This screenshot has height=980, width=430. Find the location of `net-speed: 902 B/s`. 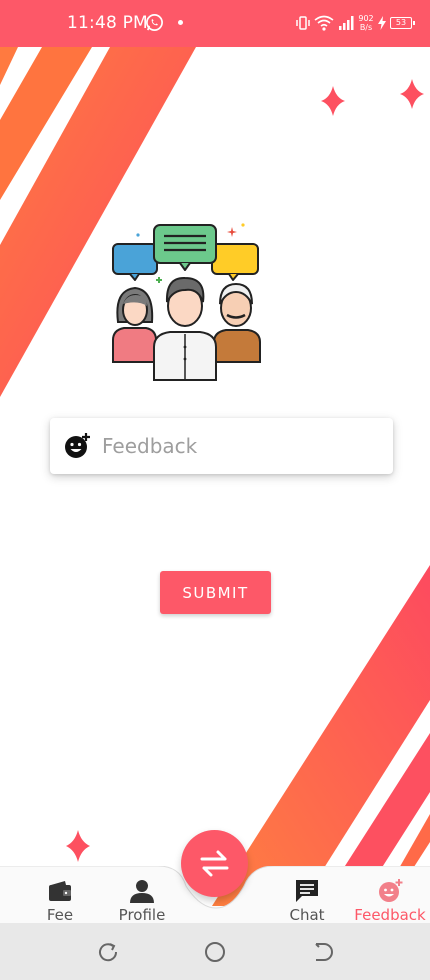

net-speed: 902 B/s is located at coordinates (366, 23).